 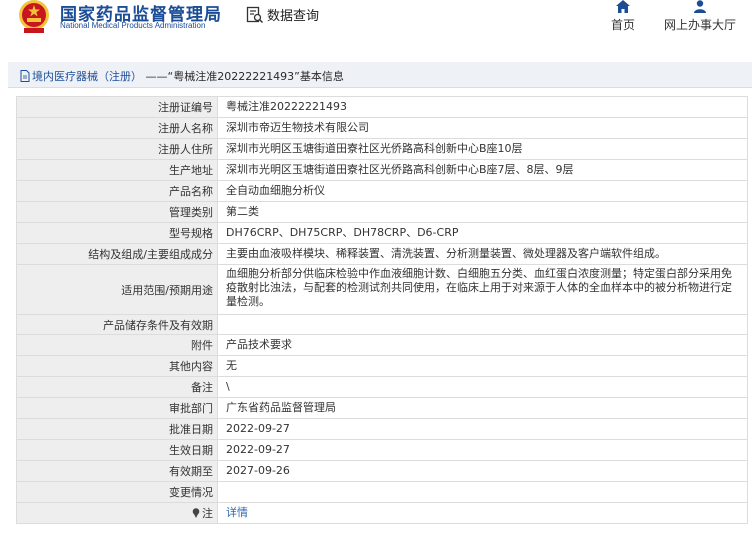 I want to click on field-value: 无, so click(x=483, y=366).